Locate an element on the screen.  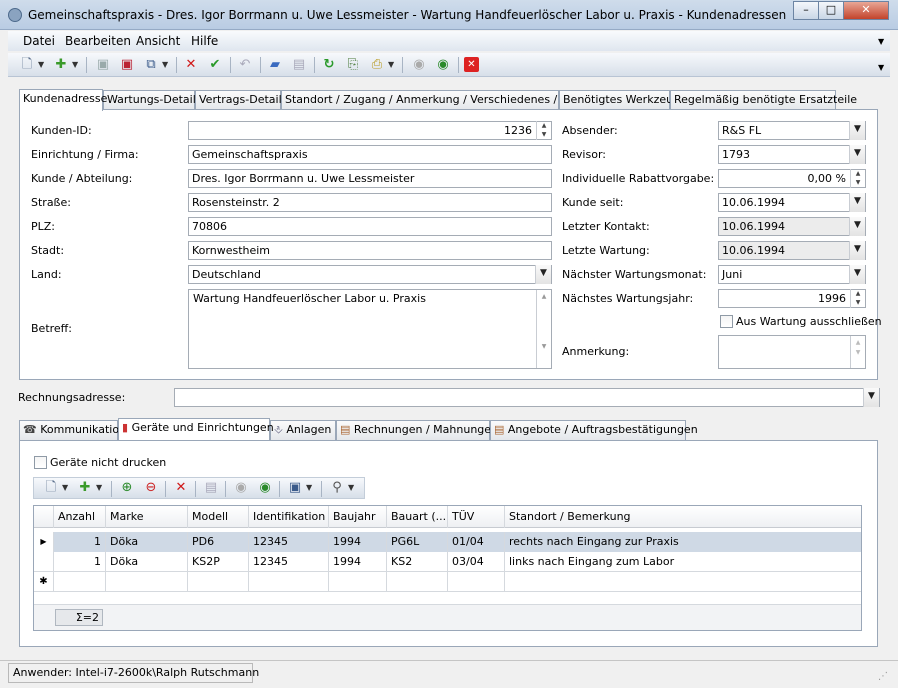
tab-vertrags-details: Vertrags-Details is located at coordinates (241, 100).